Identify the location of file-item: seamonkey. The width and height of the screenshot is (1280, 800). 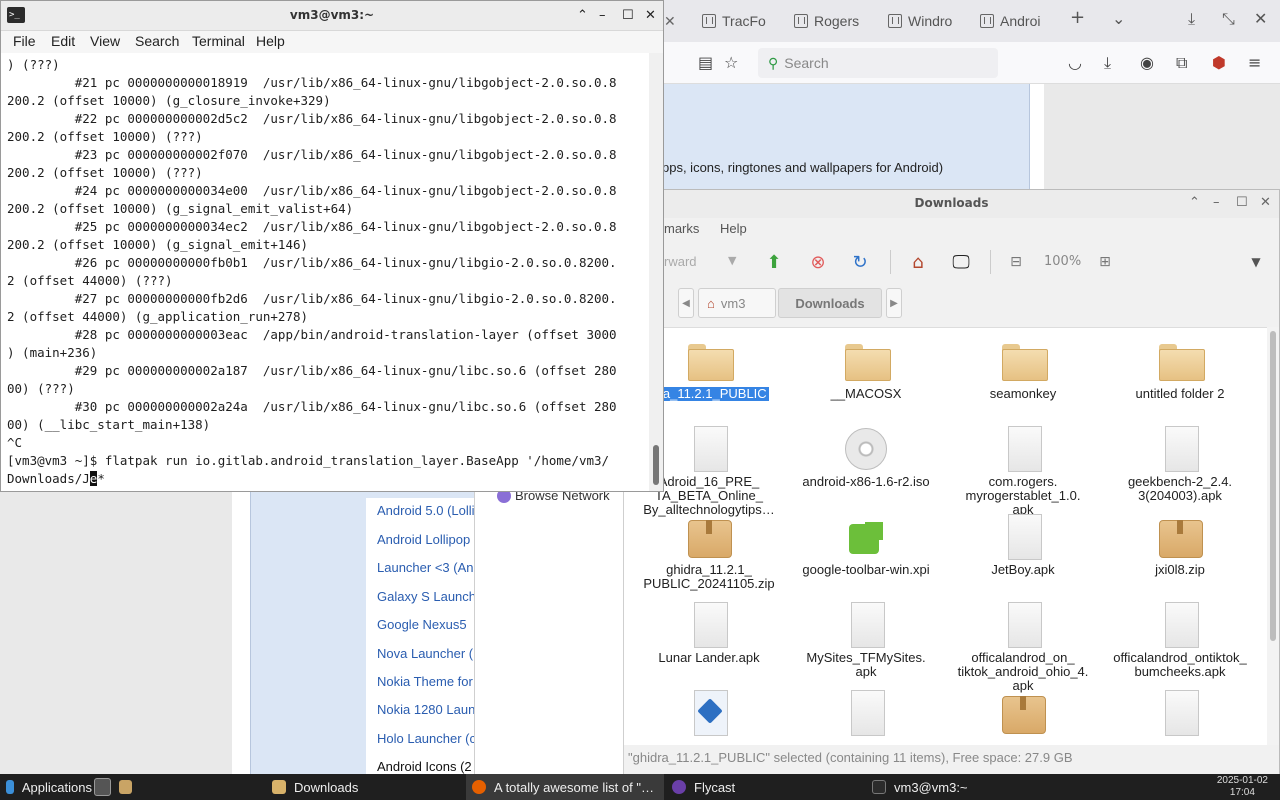
(1023, 370).